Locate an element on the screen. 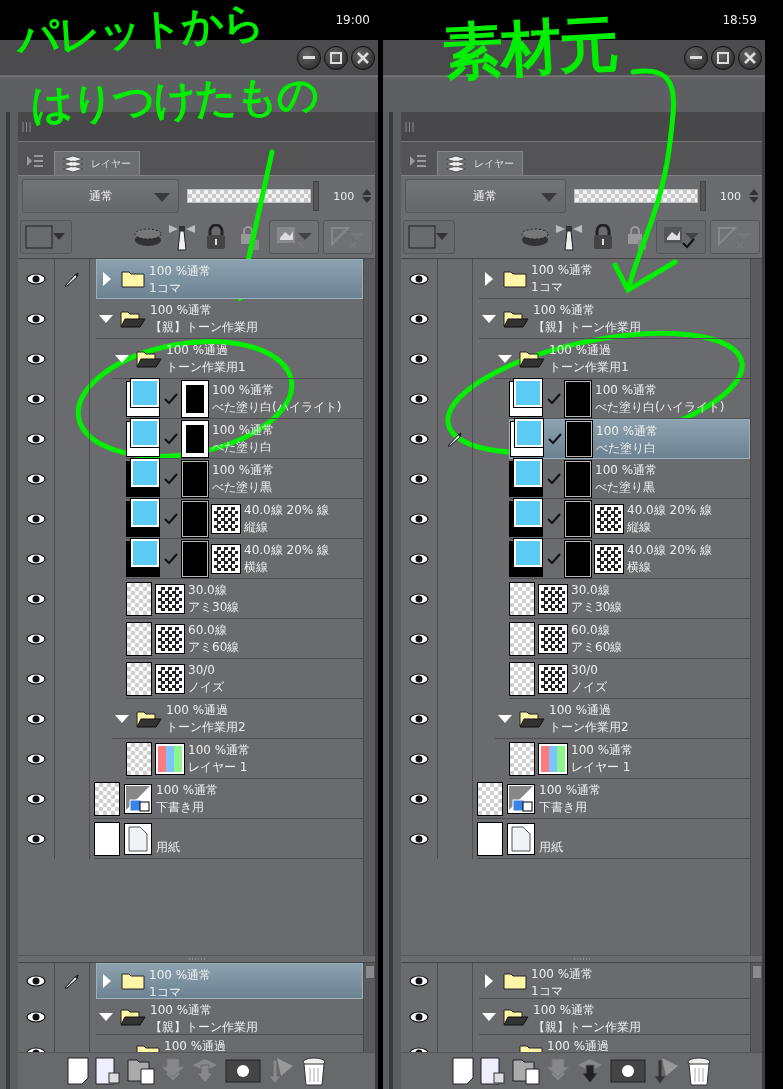 The width and height of the screenshot is (783, 1089). layer-row: 100 %通常 べた塗り白(ハイライト) is located at coordinates (244, 399).